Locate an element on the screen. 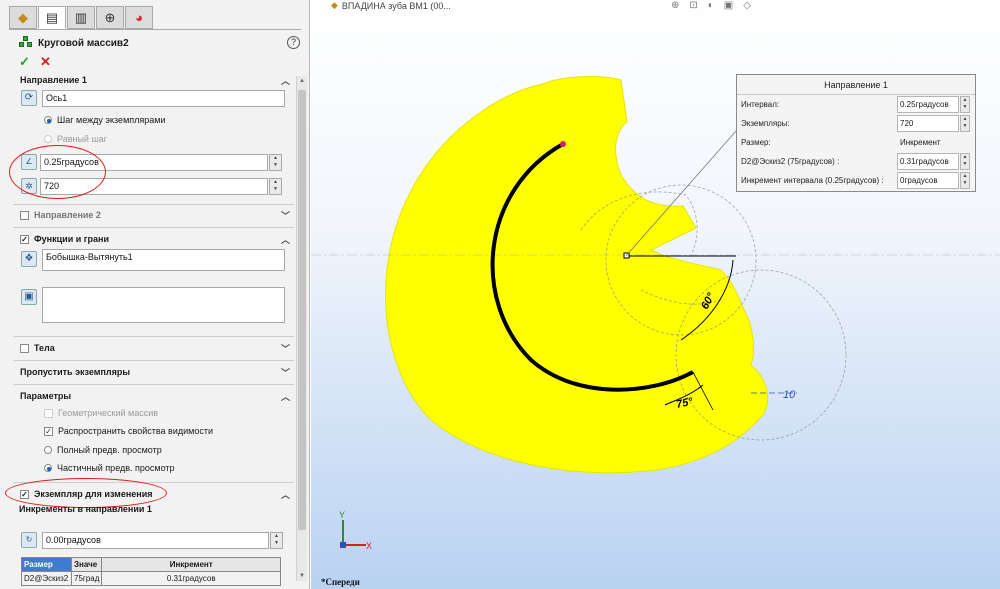 This screenshot has height=589, width=1000. table-header-cell: Инкремент is located at coordinates (191, 564).